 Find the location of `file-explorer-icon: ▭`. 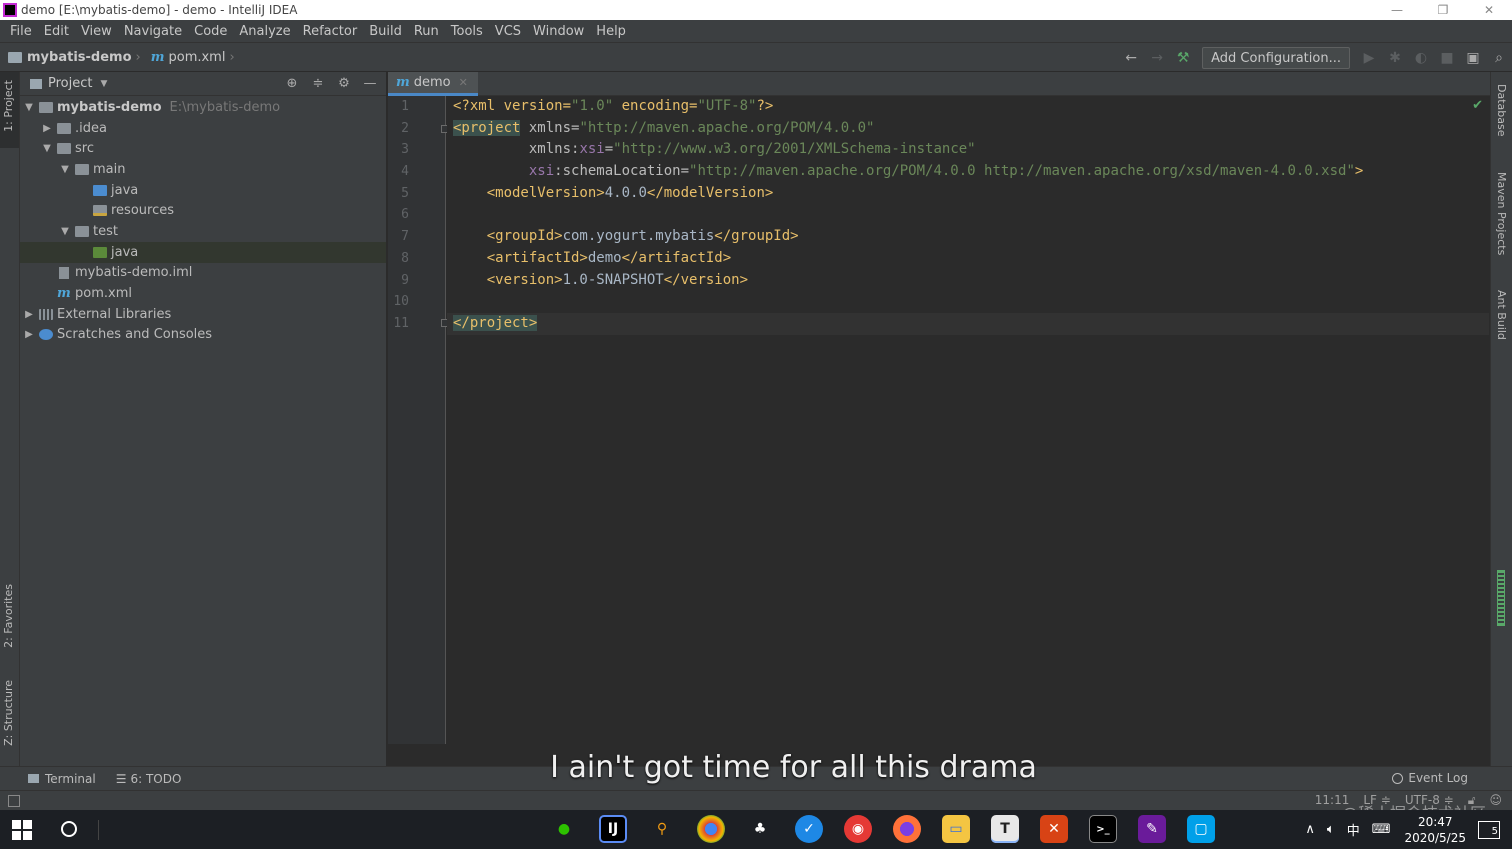

file-explorer-icon: ▭ is located at coordinates (956, 829).